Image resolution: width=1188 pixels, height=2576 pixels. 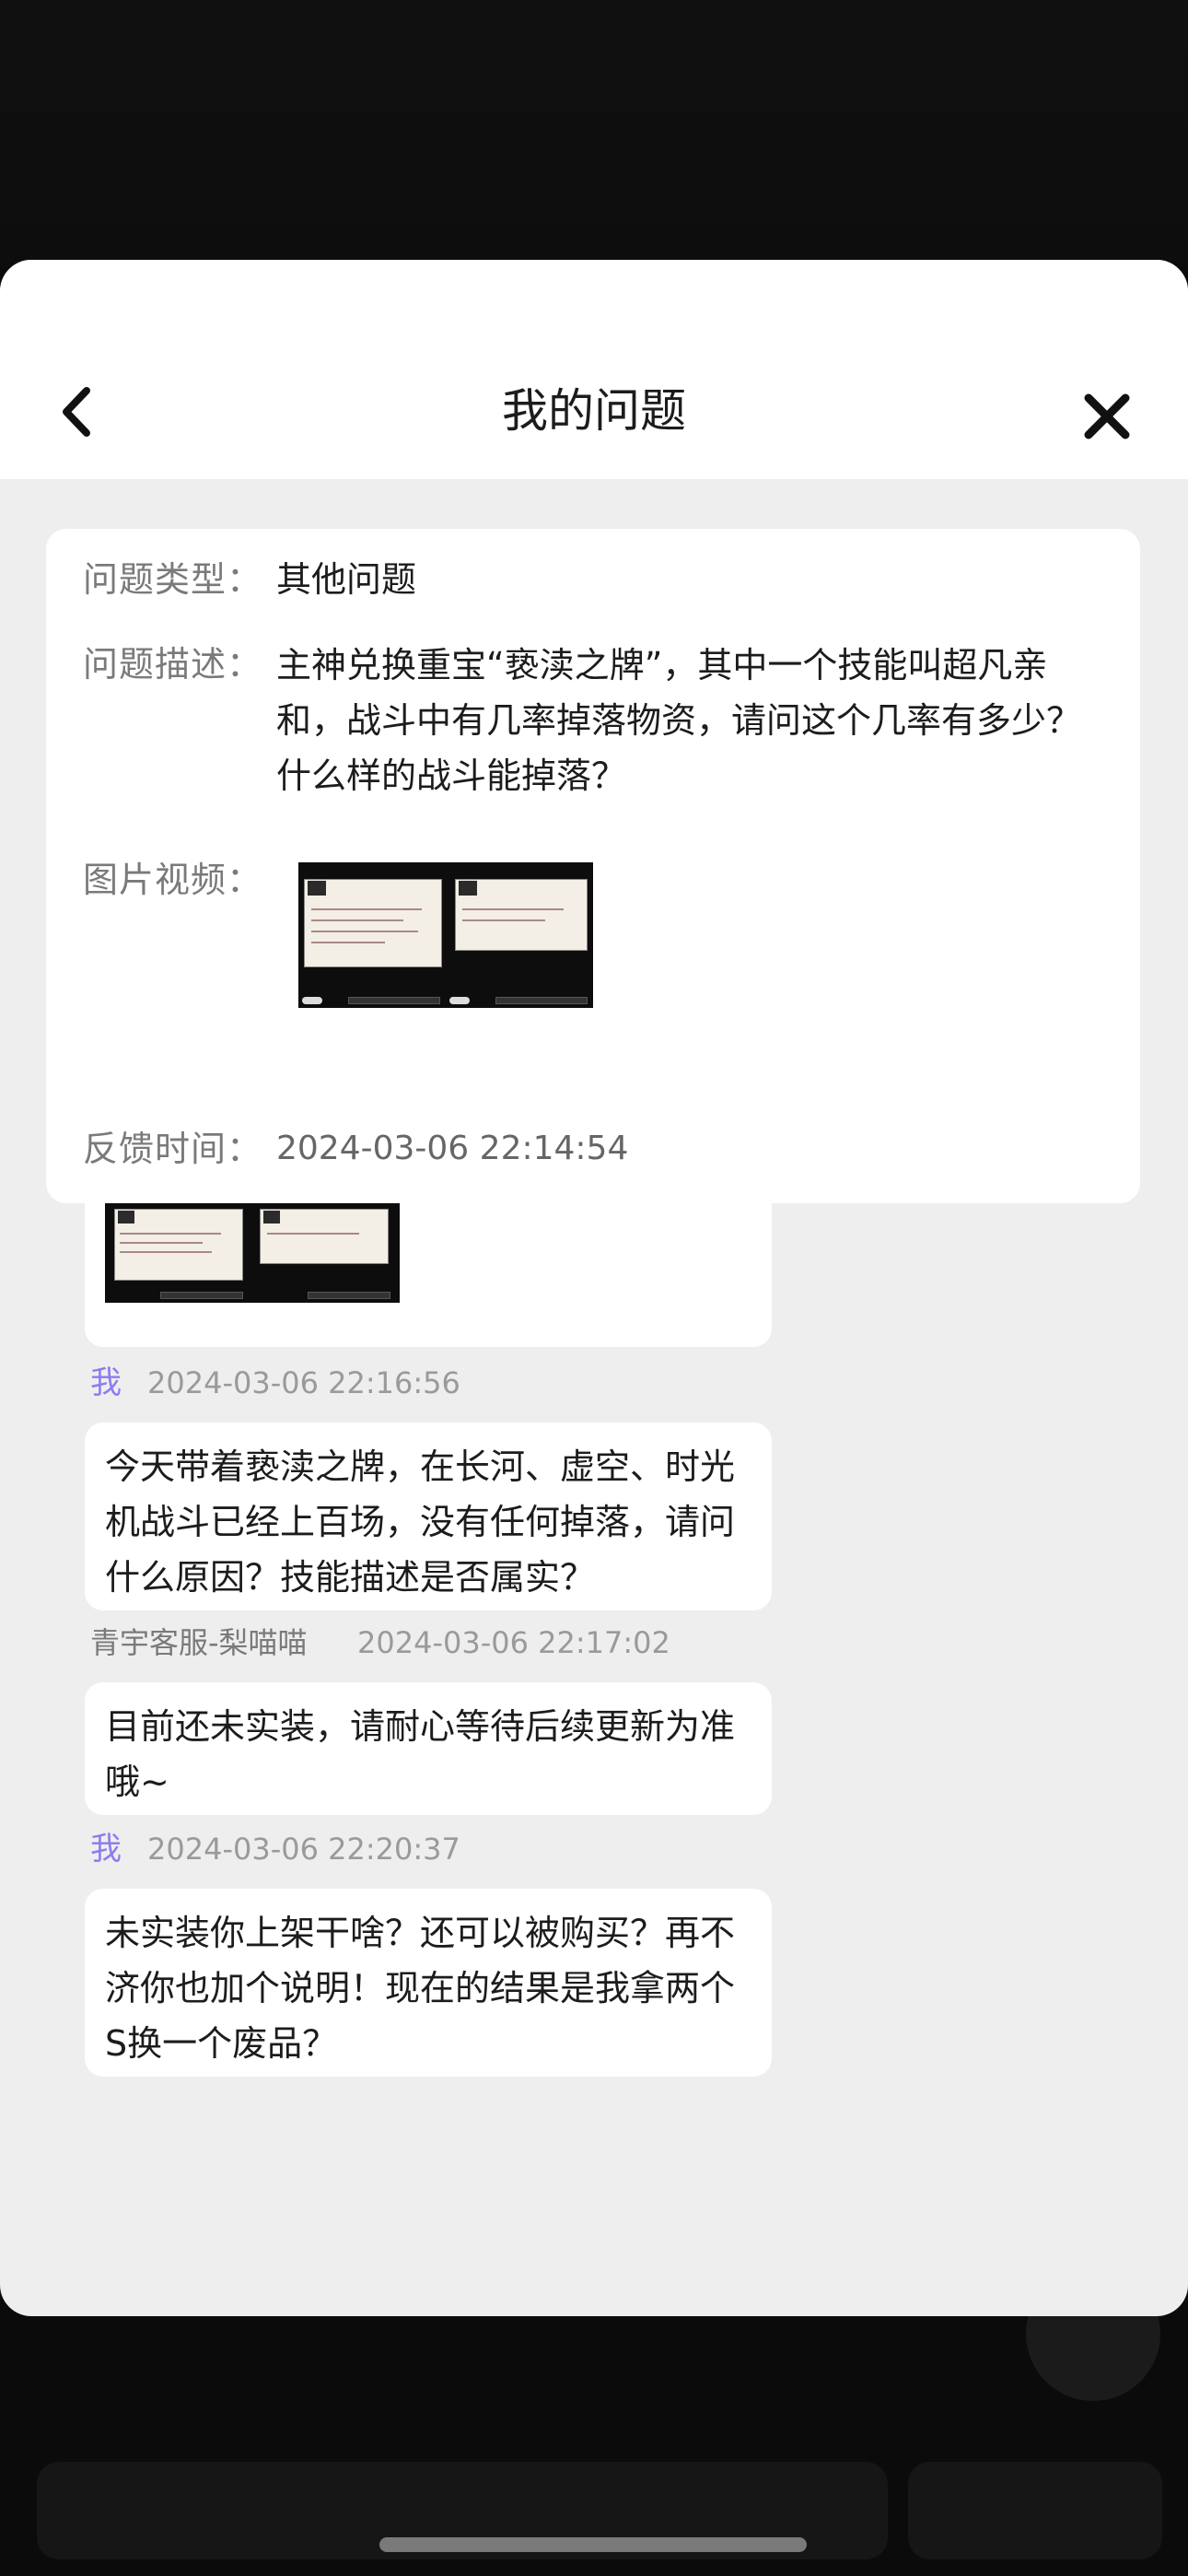 I want to click on media-label: 图片视频：, so click(x=173, y=880).